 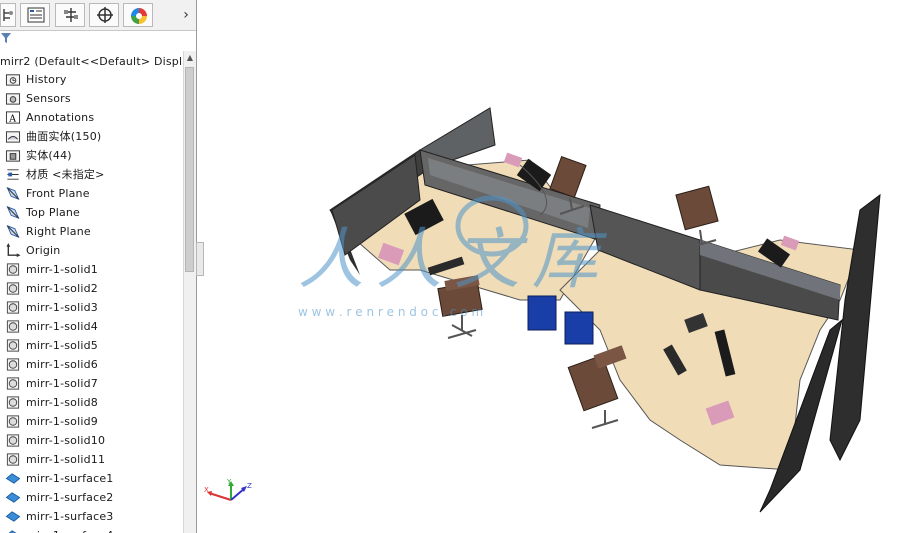 What do you see at coordinates (13, 174) in the screenshot?
I see `material-icon` at bounding box center [13, 174].